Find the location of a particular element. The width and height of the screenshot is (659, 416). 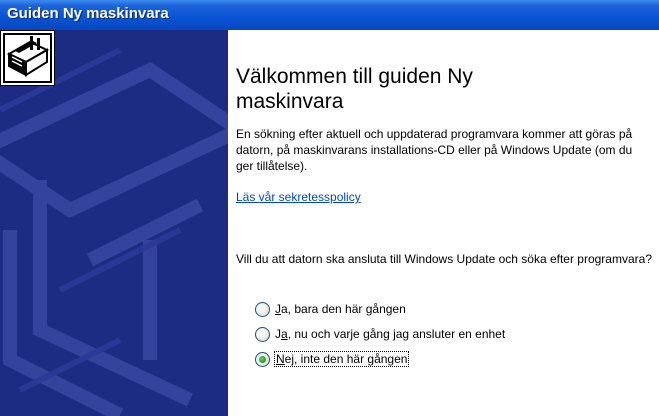

option-no: Nej, inte den här gången is located at coordinates (332, 359).